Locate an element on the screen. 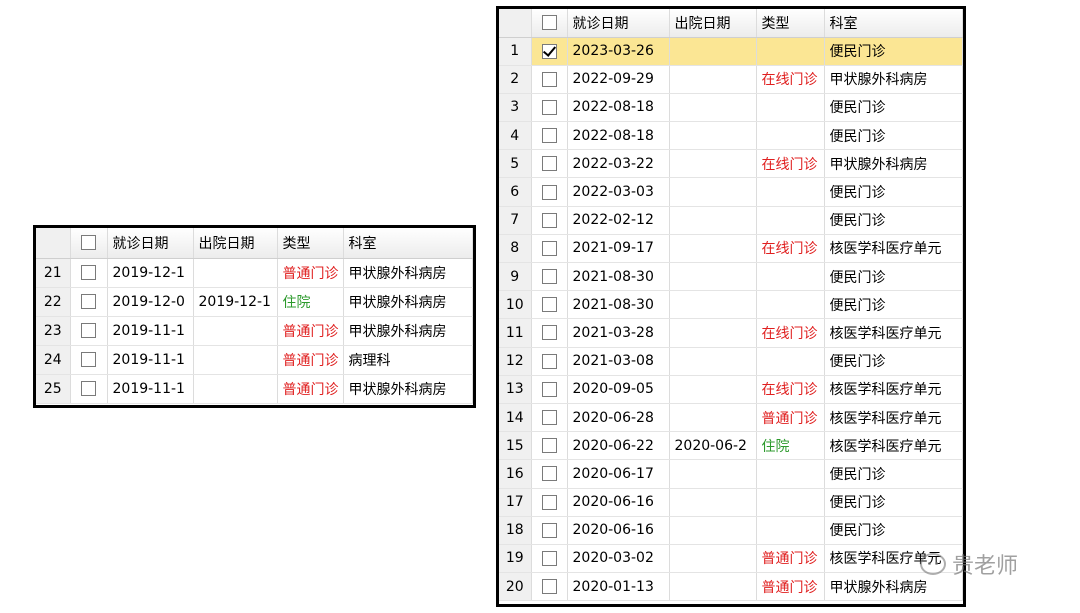  column-header-discharge-date: 出院日期 is located at coordinates (713, 23).